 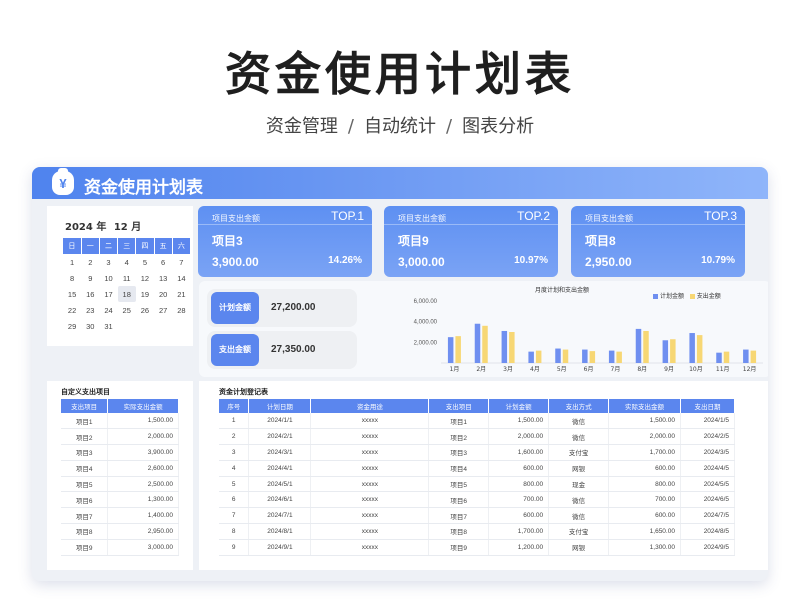 I want to click on table-cell: 2024/3/5, so click(x=708, y=452).